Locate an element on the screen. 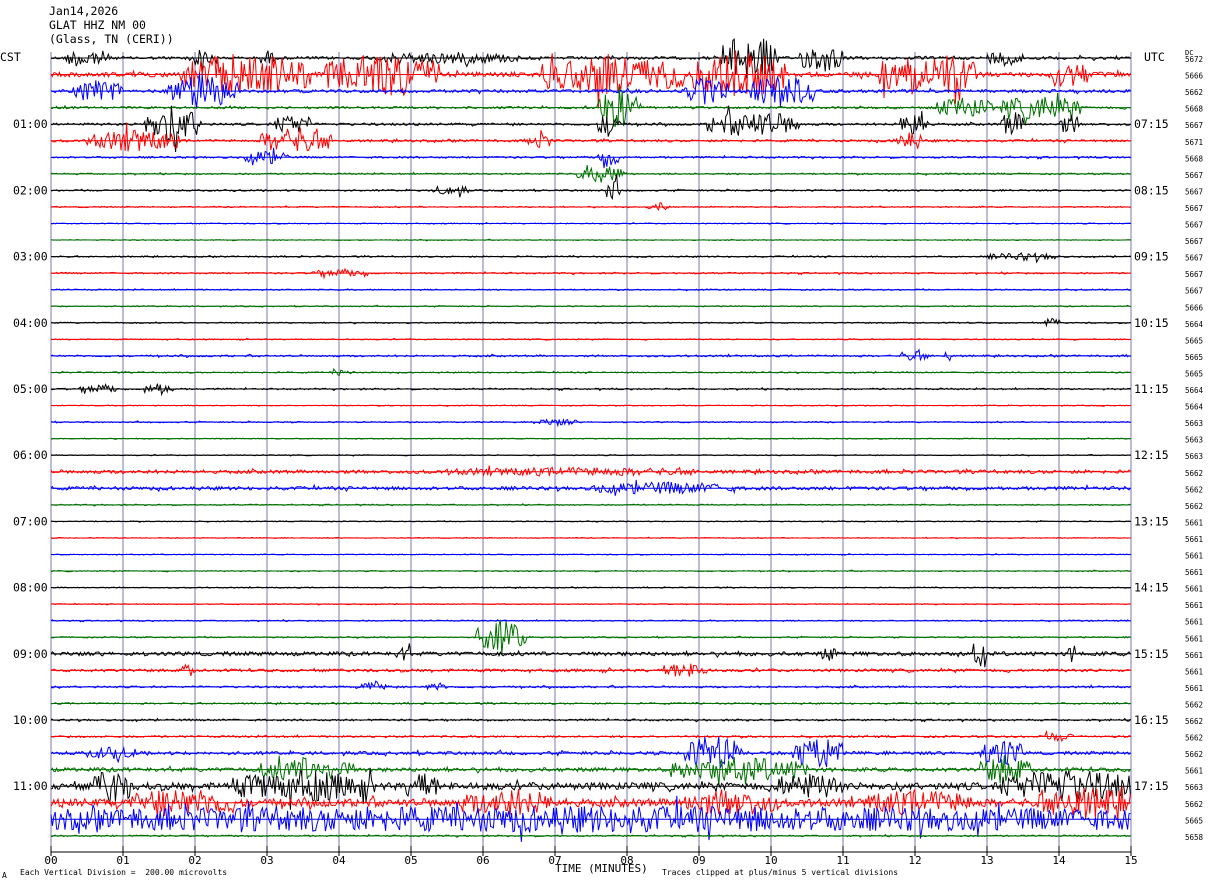  left-hour-label-5: 06:00 is located at coordinates (30, 455).